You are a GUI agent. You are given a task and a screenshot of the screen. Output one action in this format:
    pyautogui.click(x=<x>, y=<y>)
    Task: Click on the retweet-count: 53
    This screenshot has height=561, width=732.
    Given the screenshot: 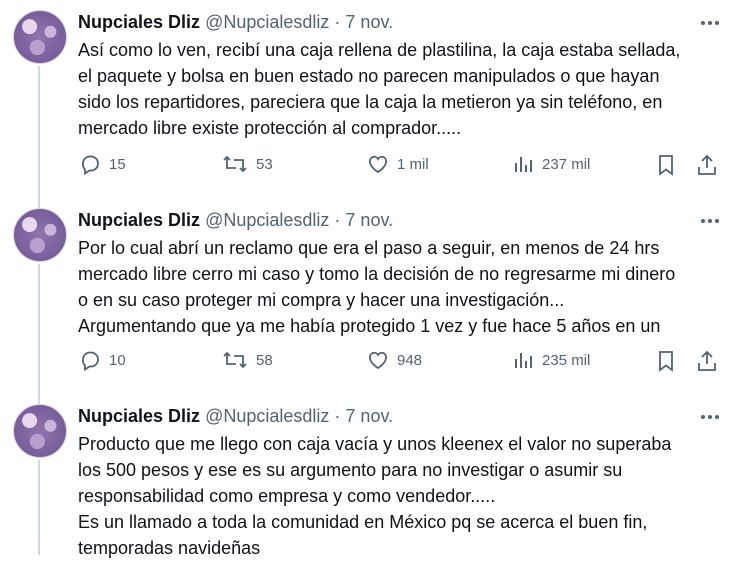 What is the action you would take?
    pyautogui.click(x=264, y=164)
    